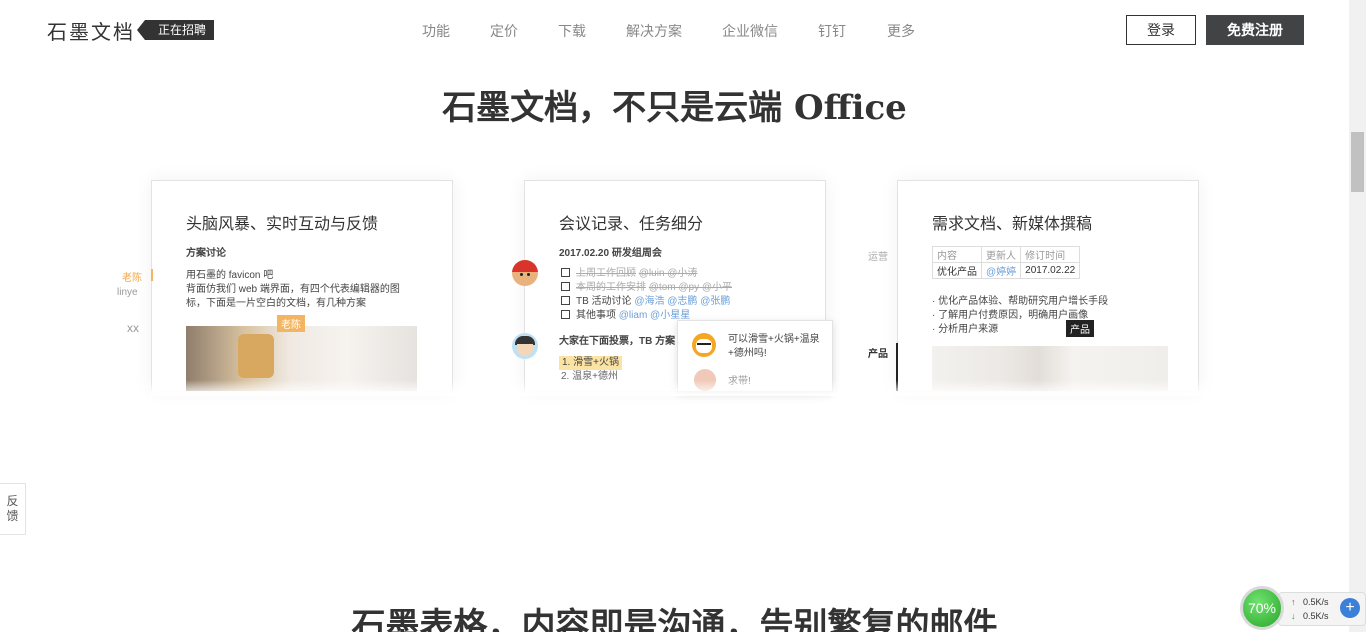 Image resolution: width=1366 pixels, height=632 pixels. What do you see at coordinates (680, 388) in the screenshot?
I see `cards-fade` at bounding box center [680, 388].